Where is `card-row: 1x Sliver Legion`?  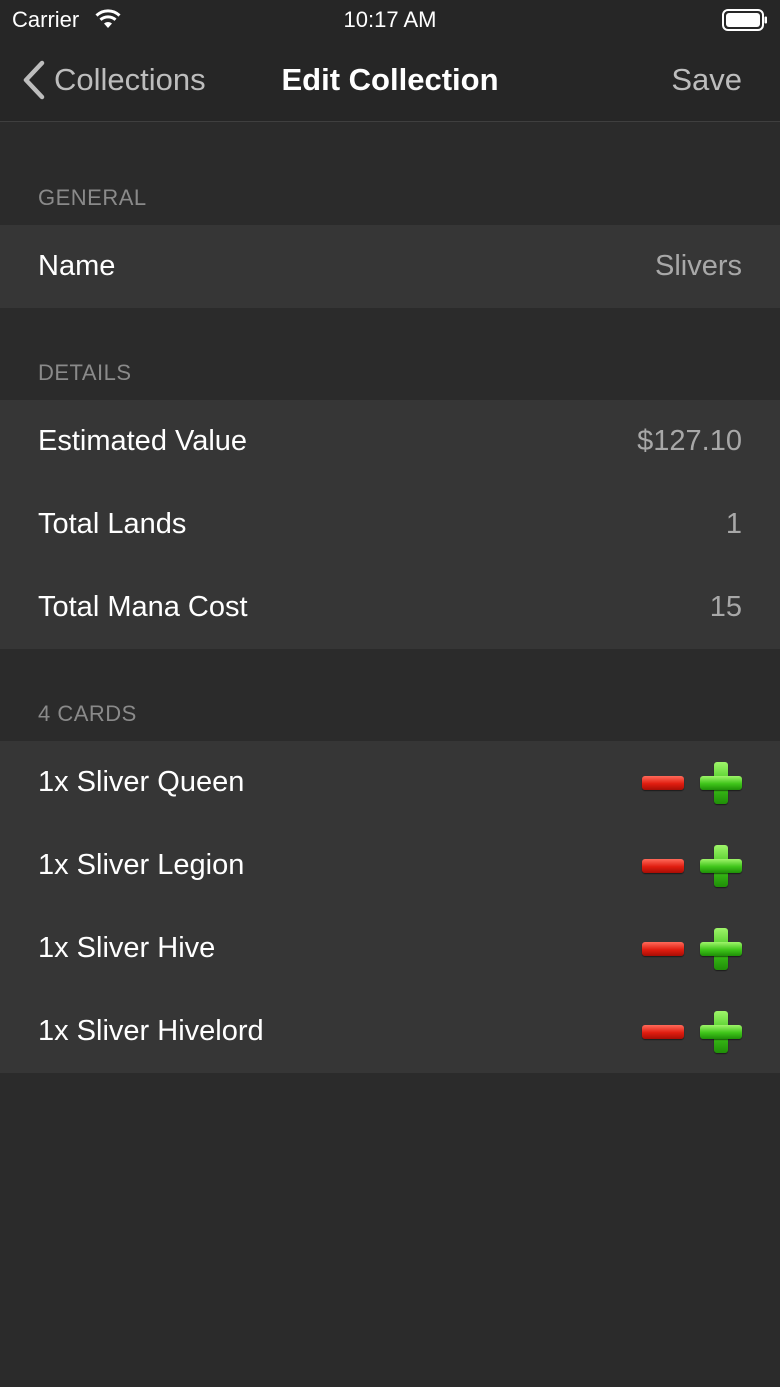 card-row: 1x Sliver Legion is located at coordinates (390, 865).